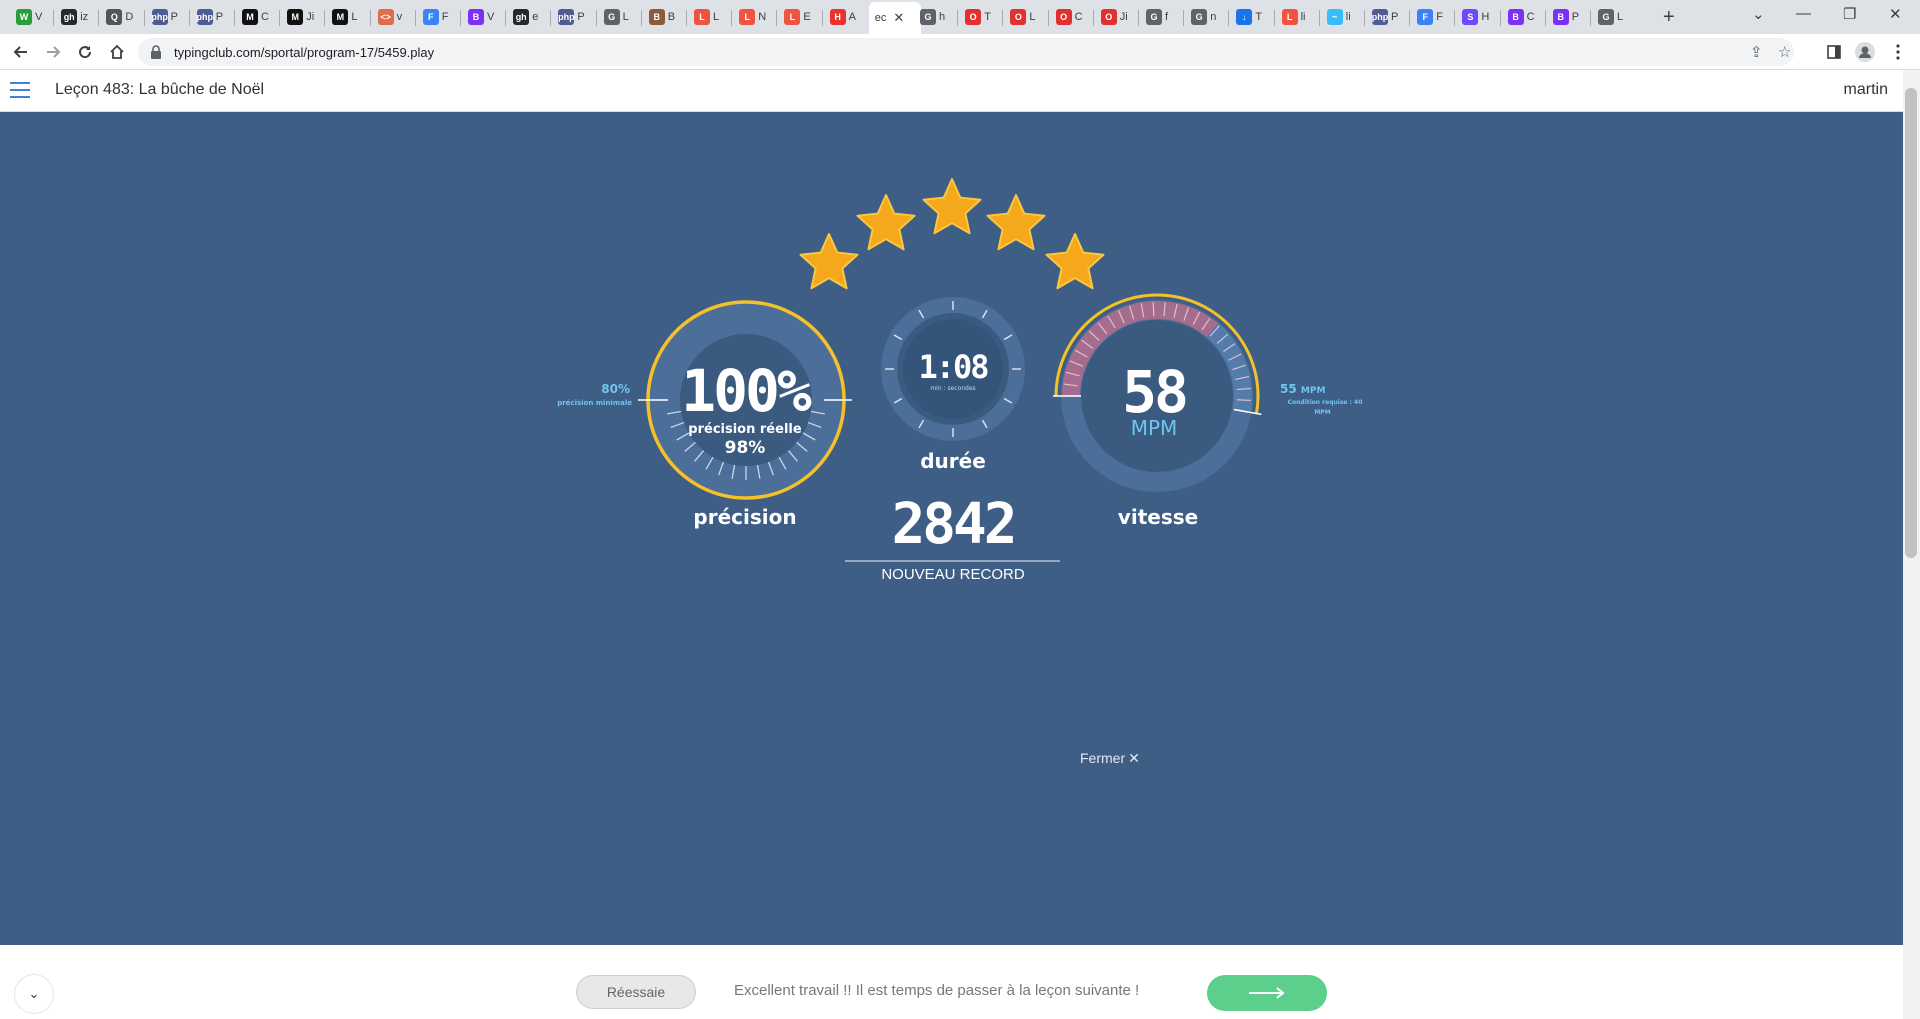 The height and width of the screenshot is (1019, 1920). Describe the element at coordinates (745, 517) in the screenshot. I see `accuracy-label: précision` at that location.